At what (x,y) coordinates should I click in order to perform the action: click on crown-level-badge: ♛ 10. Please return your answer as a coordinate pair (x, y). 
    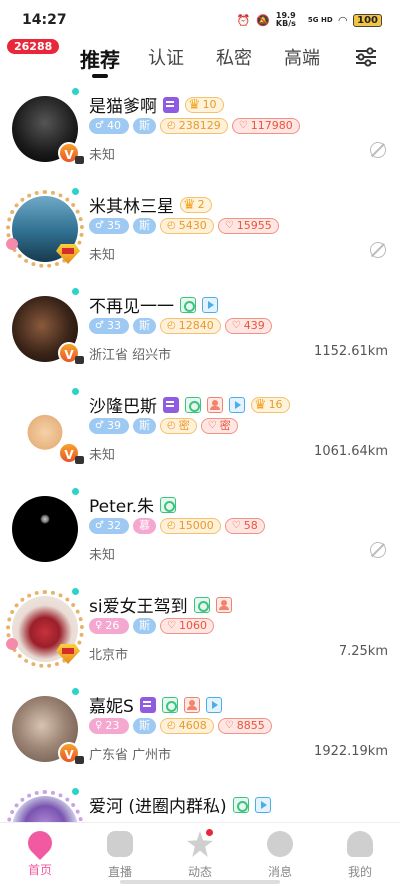
    Looking at the image, I should click on (204, 104).